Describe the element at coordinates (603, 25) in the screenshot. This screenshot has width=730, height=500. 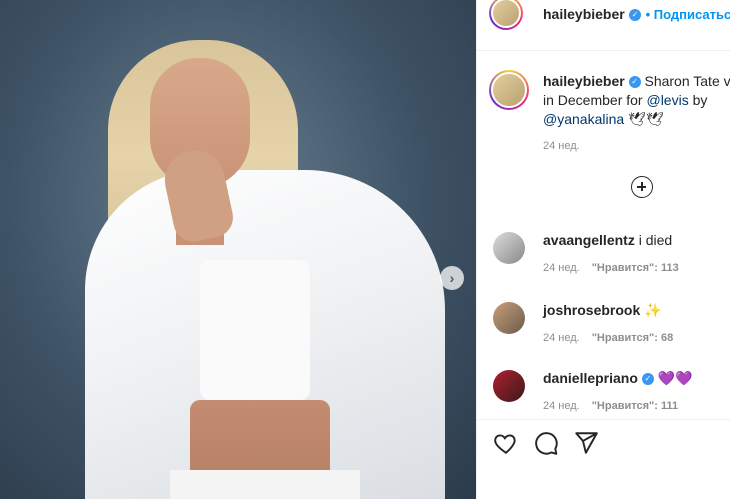
I see `post-header: haileybieber ✓ • Подписаться` at that location.